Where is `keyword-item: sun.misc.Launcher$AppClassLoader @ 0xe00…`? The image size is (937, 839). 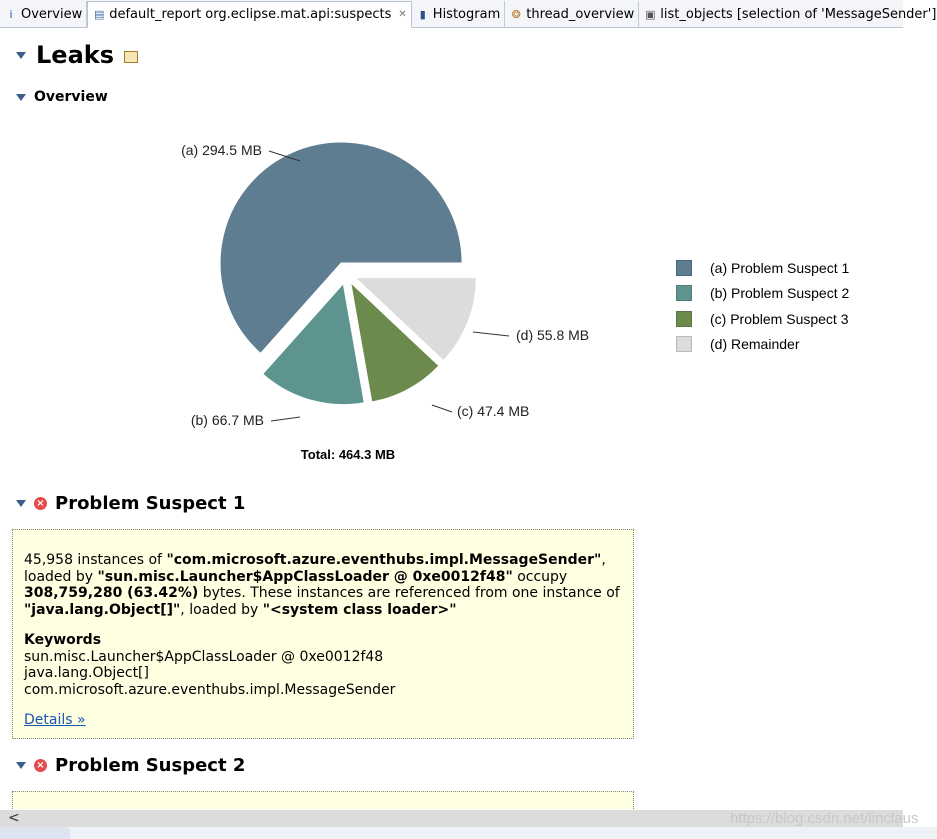
keyword-item: sun.misc.Launcher$AppClassLoader @ 0xe00… is located at coordinates (204, 656).